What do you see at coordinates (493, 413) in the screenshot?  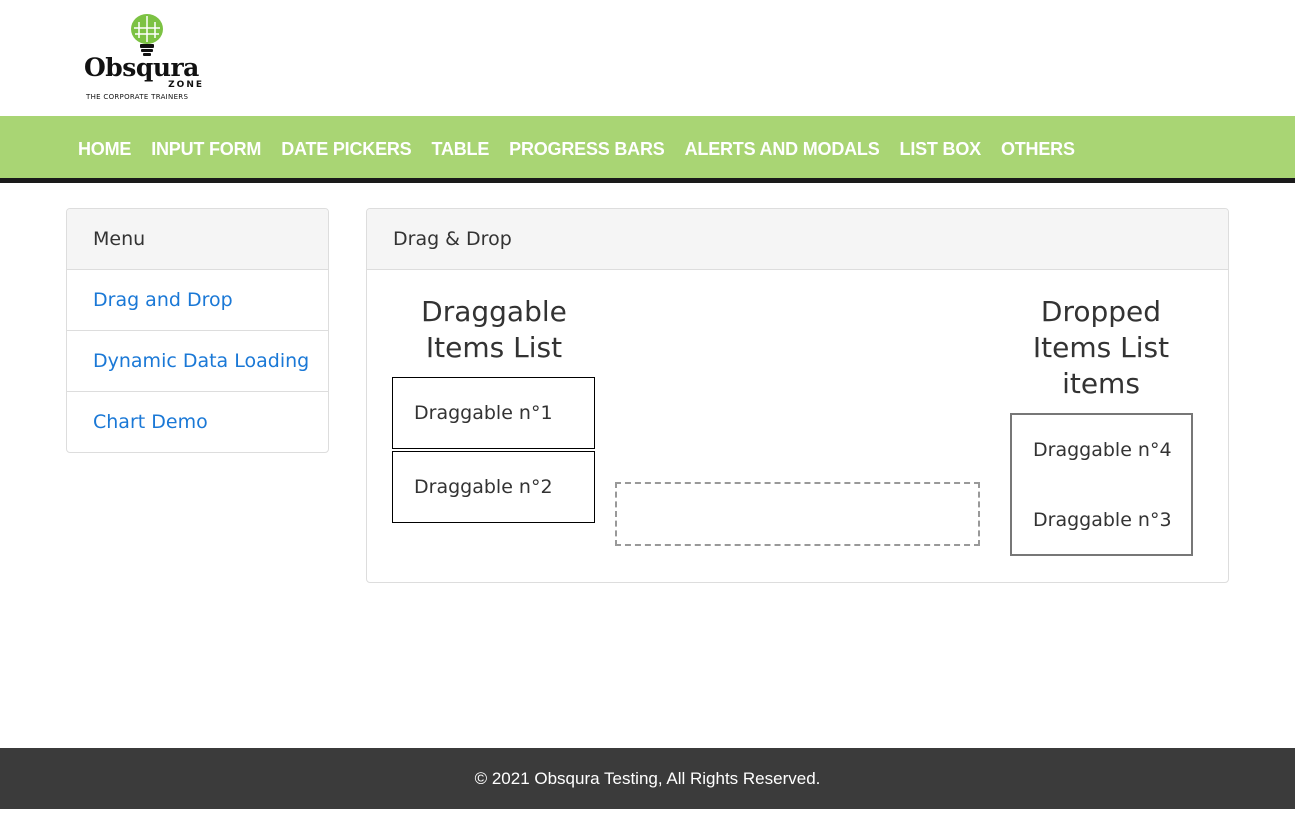 I see `draggable-item-1: Draggable n°1` at bounding box center [493, 413].